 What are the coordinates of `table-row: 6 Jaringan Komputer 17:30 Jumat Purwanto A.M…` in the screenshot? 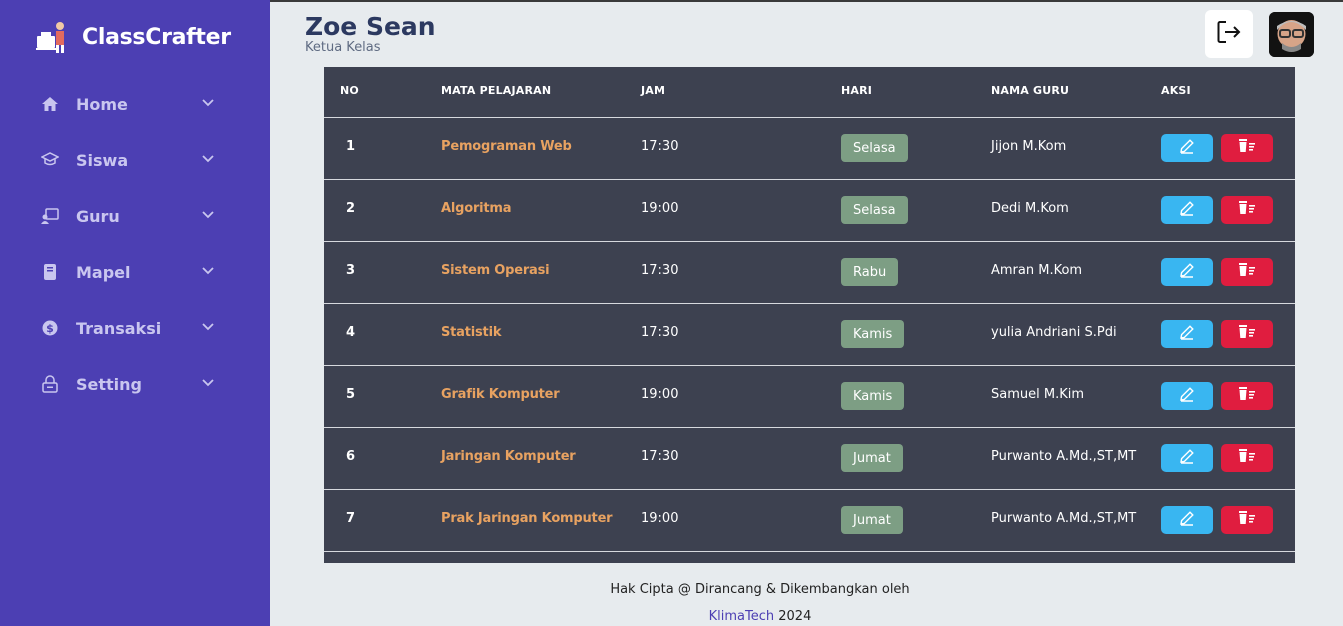 It's located at (809, 458).